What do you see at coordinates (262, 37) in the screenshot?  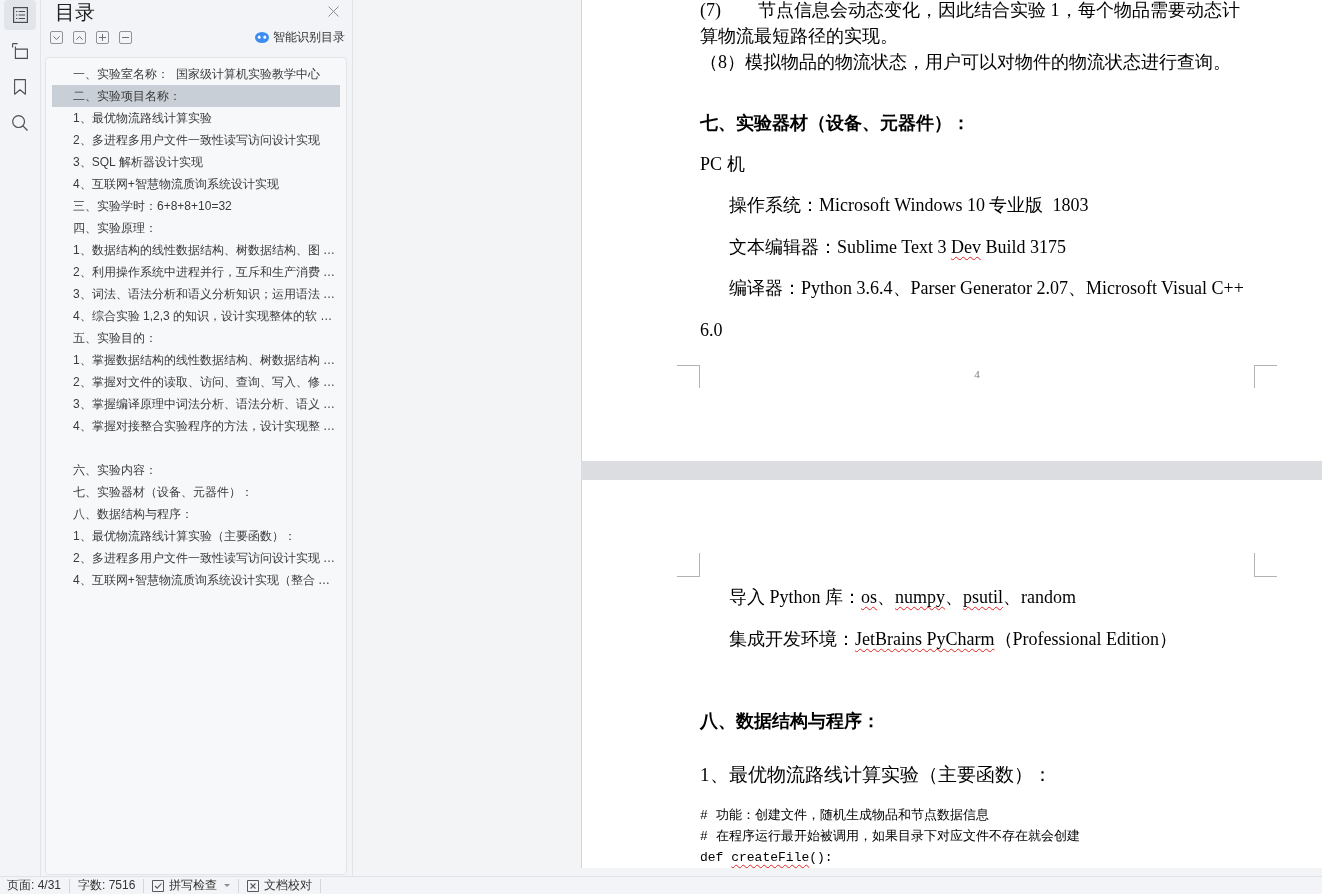 I see `cloud-face-icon` at bounding box center [262, 37].